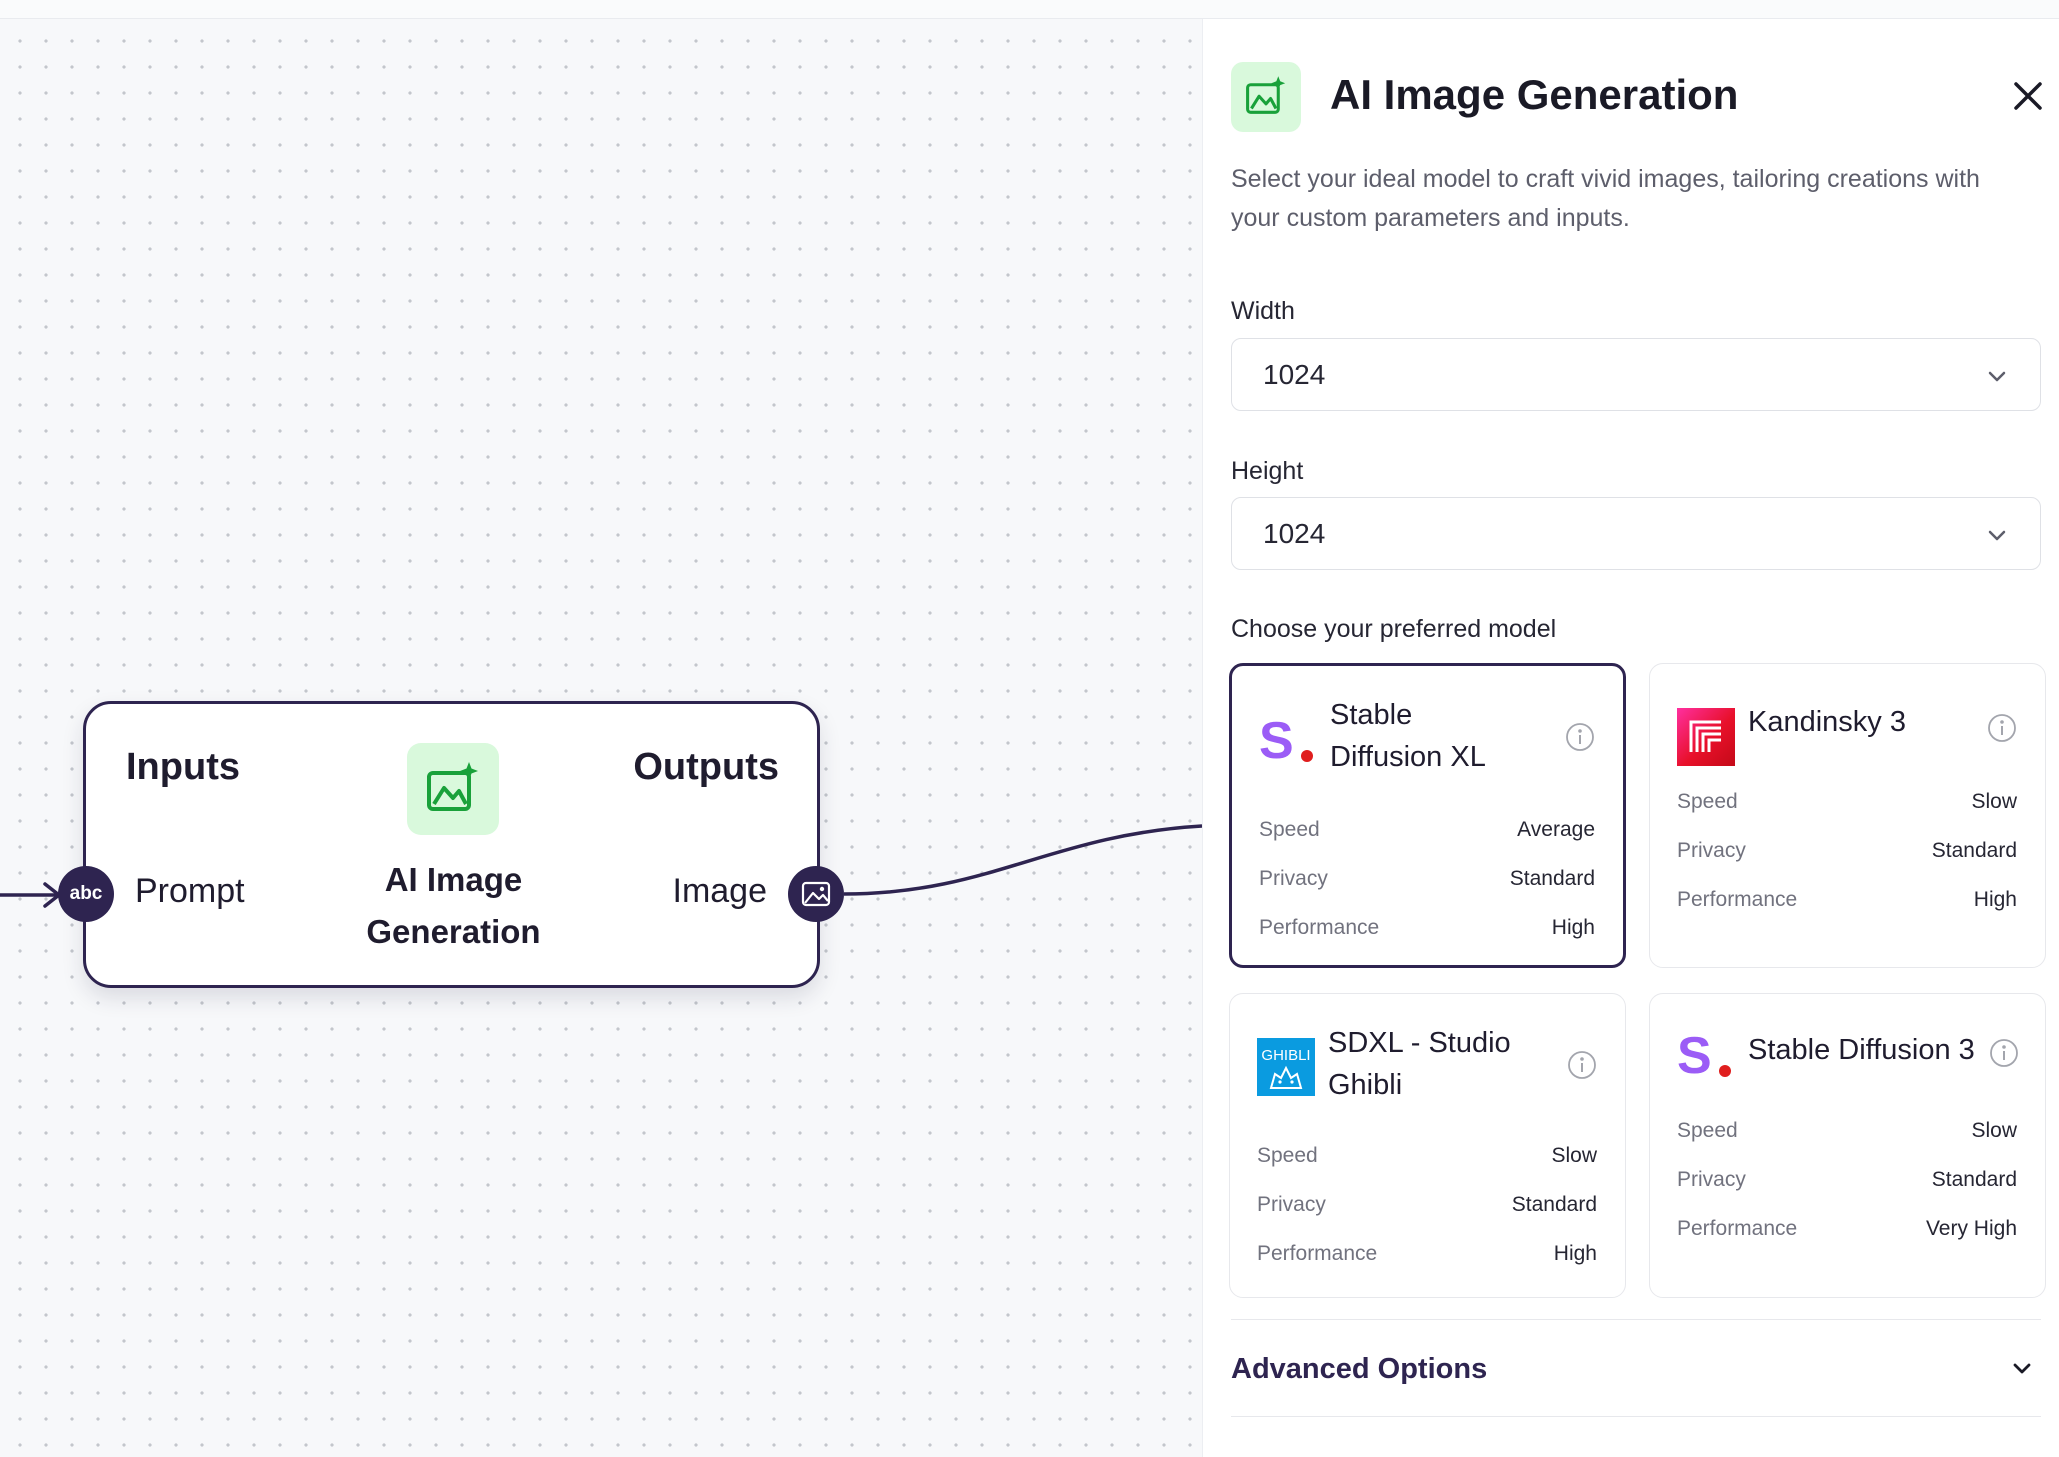 This screenshot has width=2059, height=1457. Describe the element at coordinates (1847, 1228) in the screenshot. I see `stat-row-performance: Performance Very High` at that location.